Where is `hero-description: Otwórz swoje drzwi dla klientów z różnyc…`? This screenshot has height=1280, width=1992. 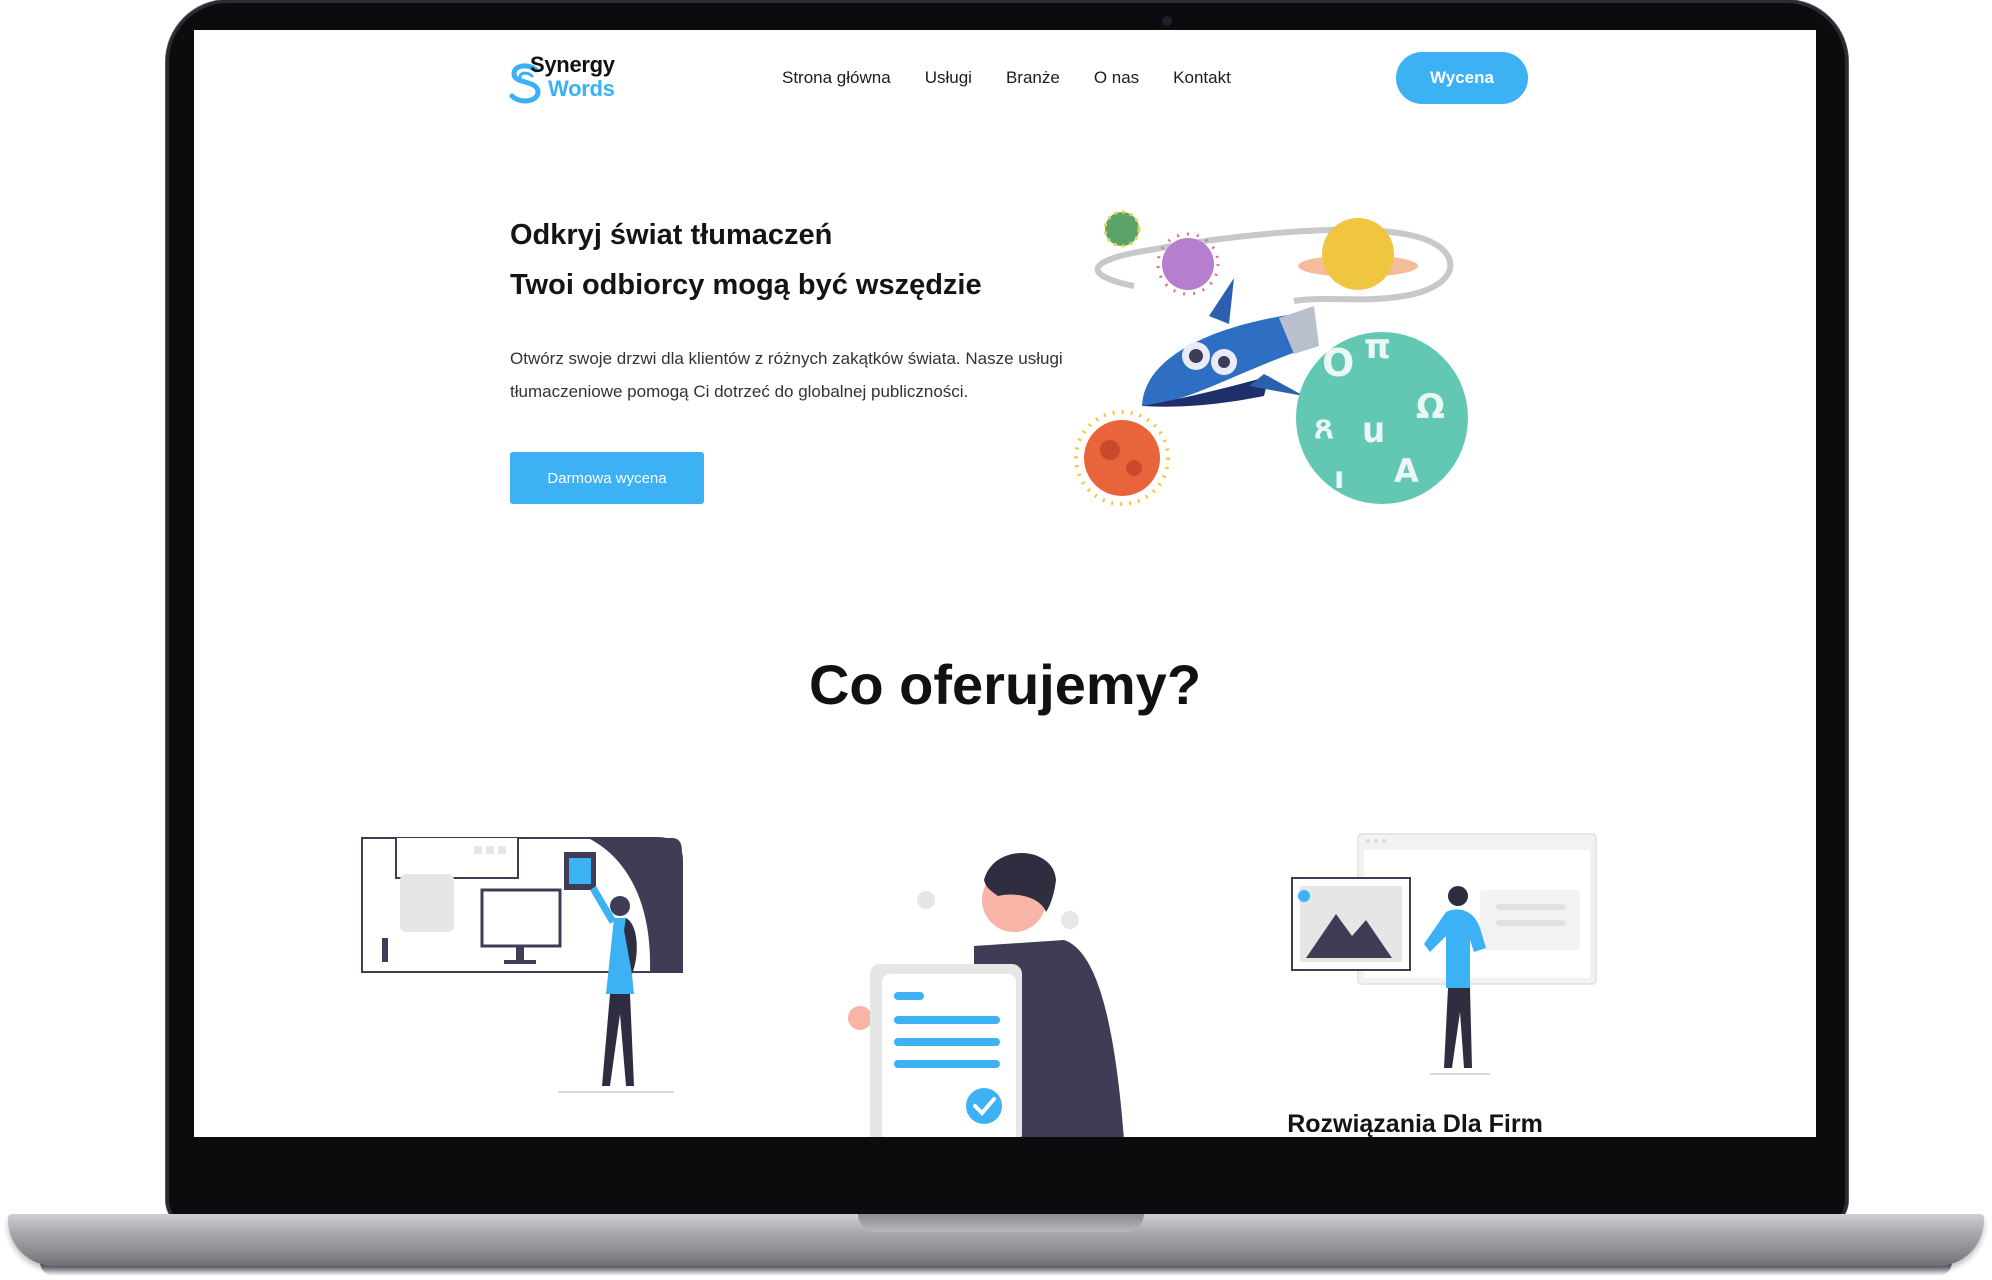 hero-description: Otwórz swoje drzwi dla klientów z różnyc… is located at coordinates (786, 375).